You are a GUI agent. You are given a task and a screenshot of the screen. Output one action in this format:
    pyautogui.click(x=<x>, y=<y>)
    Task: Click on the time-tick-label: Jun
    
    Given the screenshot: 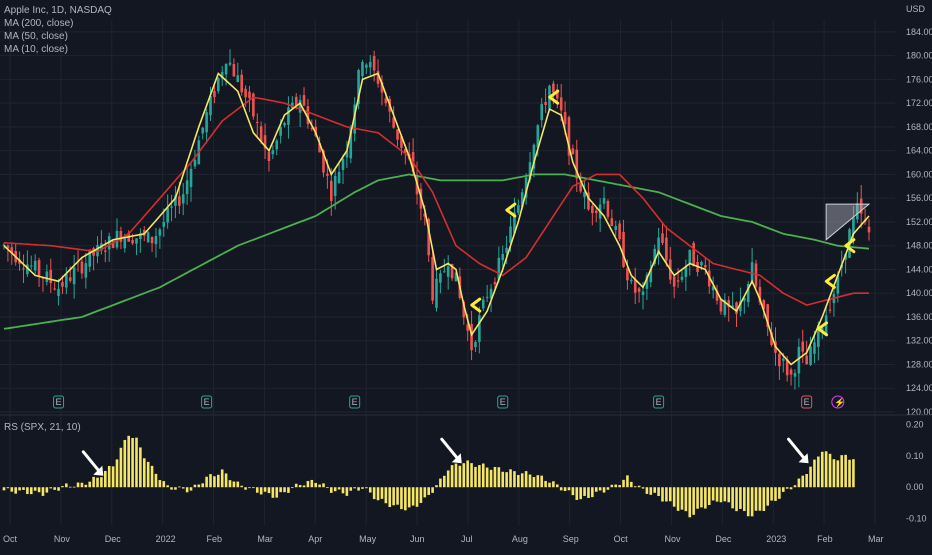 What is the action you would take?
    pyautogui.click(x=417, y=539)
    